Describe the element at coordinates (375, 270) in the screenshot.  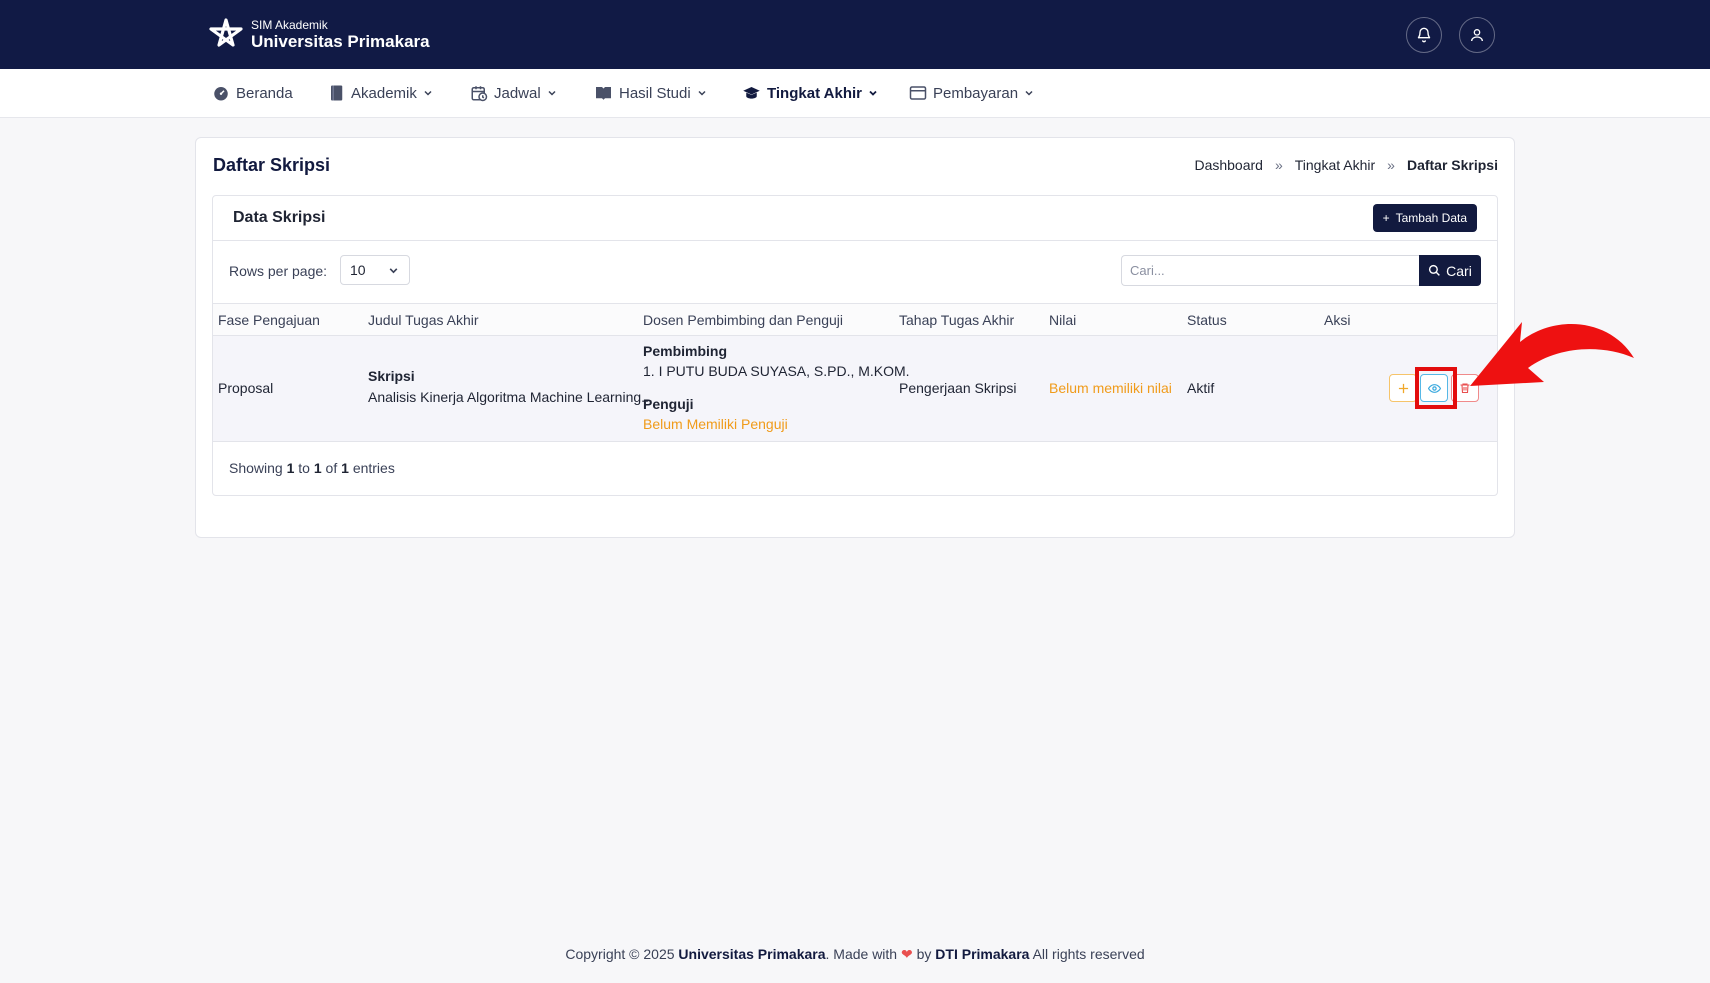
I see `rows-per-page-select: 10` at that location.